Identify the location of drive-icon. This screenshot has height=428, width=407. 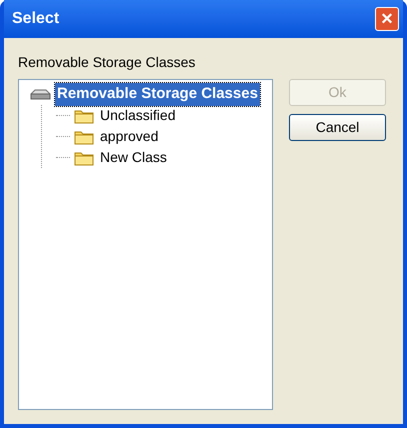
(40, 95).